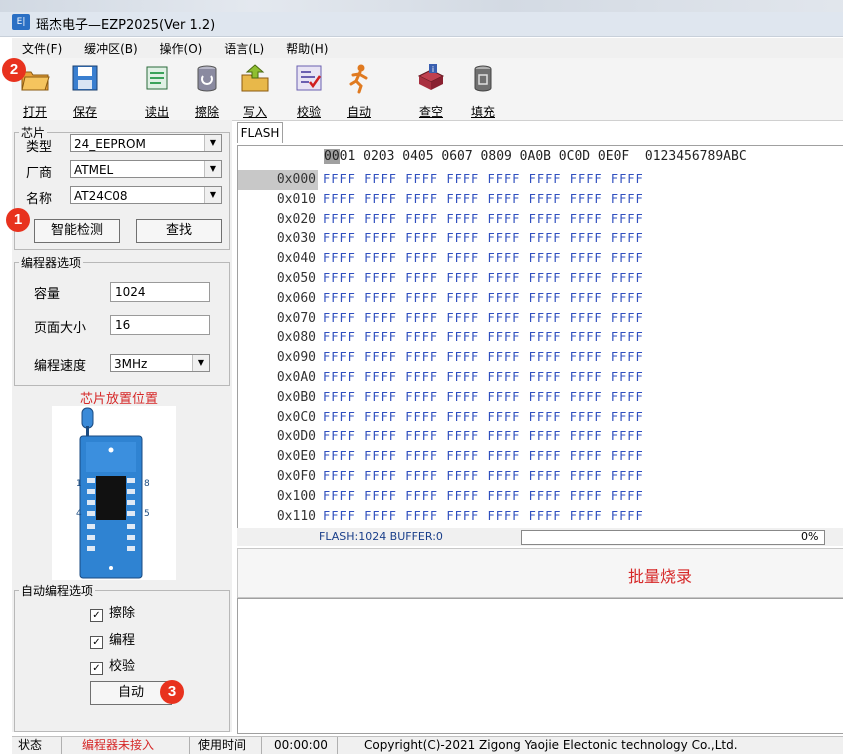 The width and height of the screenshot is (843, 754). Describe the element at coordinates (660, 575) in the screenshot. I see `batch-program-label: 批量烧录` at that location.